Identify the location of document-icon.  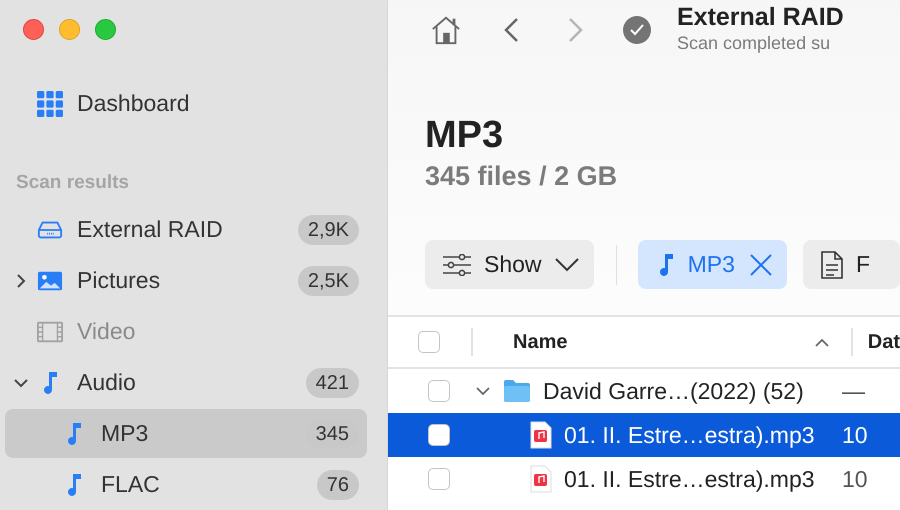
(832, 265).